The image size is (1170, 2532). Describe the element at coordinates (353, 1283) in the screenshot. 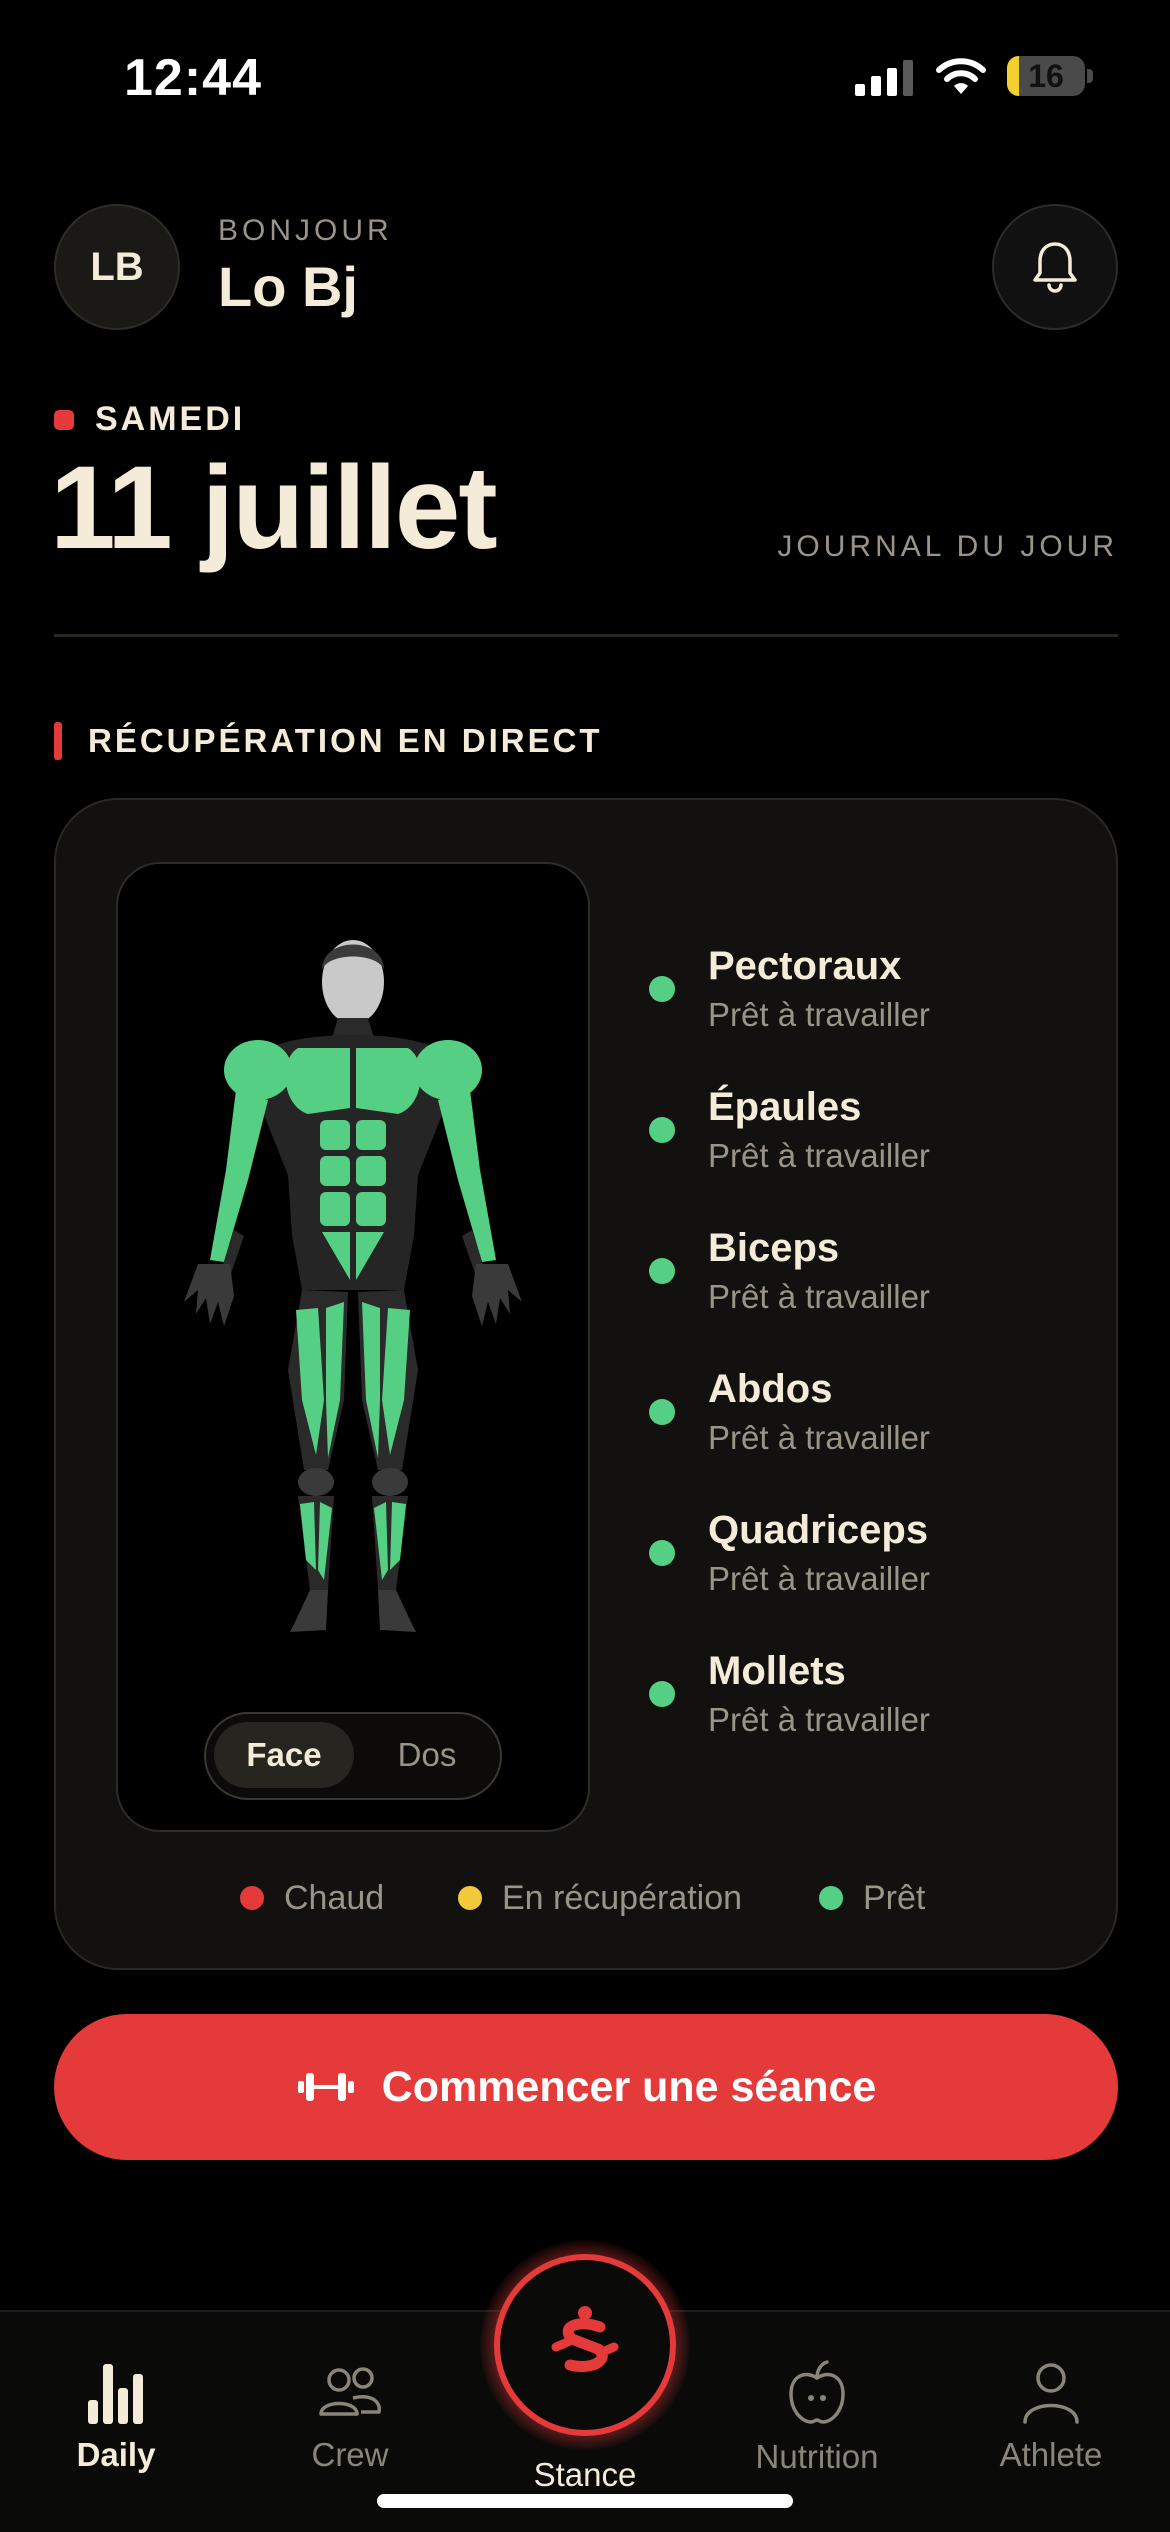

I see `muscle-body-figure` at that location.